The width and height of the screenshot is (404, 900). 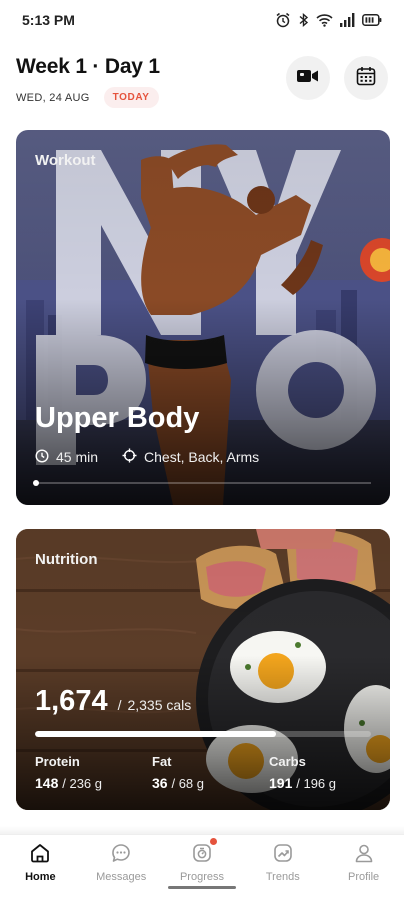 What do you see at coordinates (281, 783) in the screenshot?
I see `macro-amount: 191` at bounding box center [281, 783].